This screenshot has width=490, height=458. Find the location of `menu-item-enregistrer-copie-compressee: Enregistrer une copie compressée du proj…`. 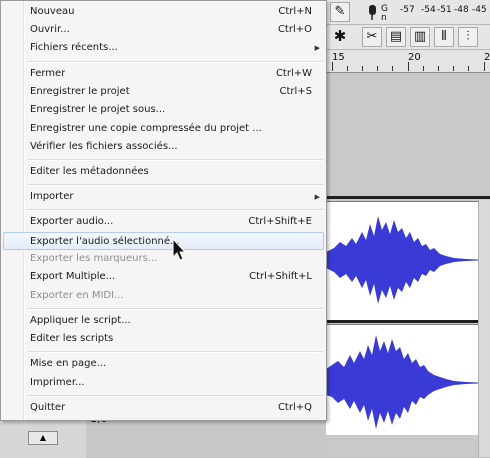

menu-item-enregistrer-copie-compressee: Enregistrer une copie compressée du proj… is located at coordinates (163, 129).